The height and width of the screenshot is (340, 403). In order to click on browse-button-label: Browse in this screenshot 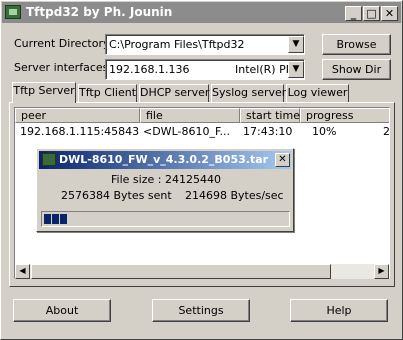, I will do `click(356, 44)`.